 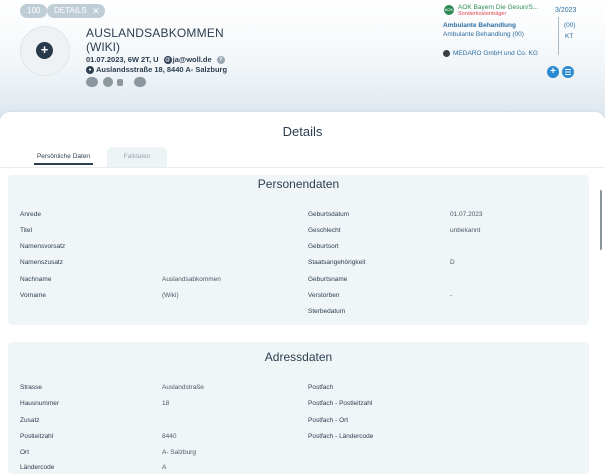 I want to click on people-icon, so click(x=140, y=82).